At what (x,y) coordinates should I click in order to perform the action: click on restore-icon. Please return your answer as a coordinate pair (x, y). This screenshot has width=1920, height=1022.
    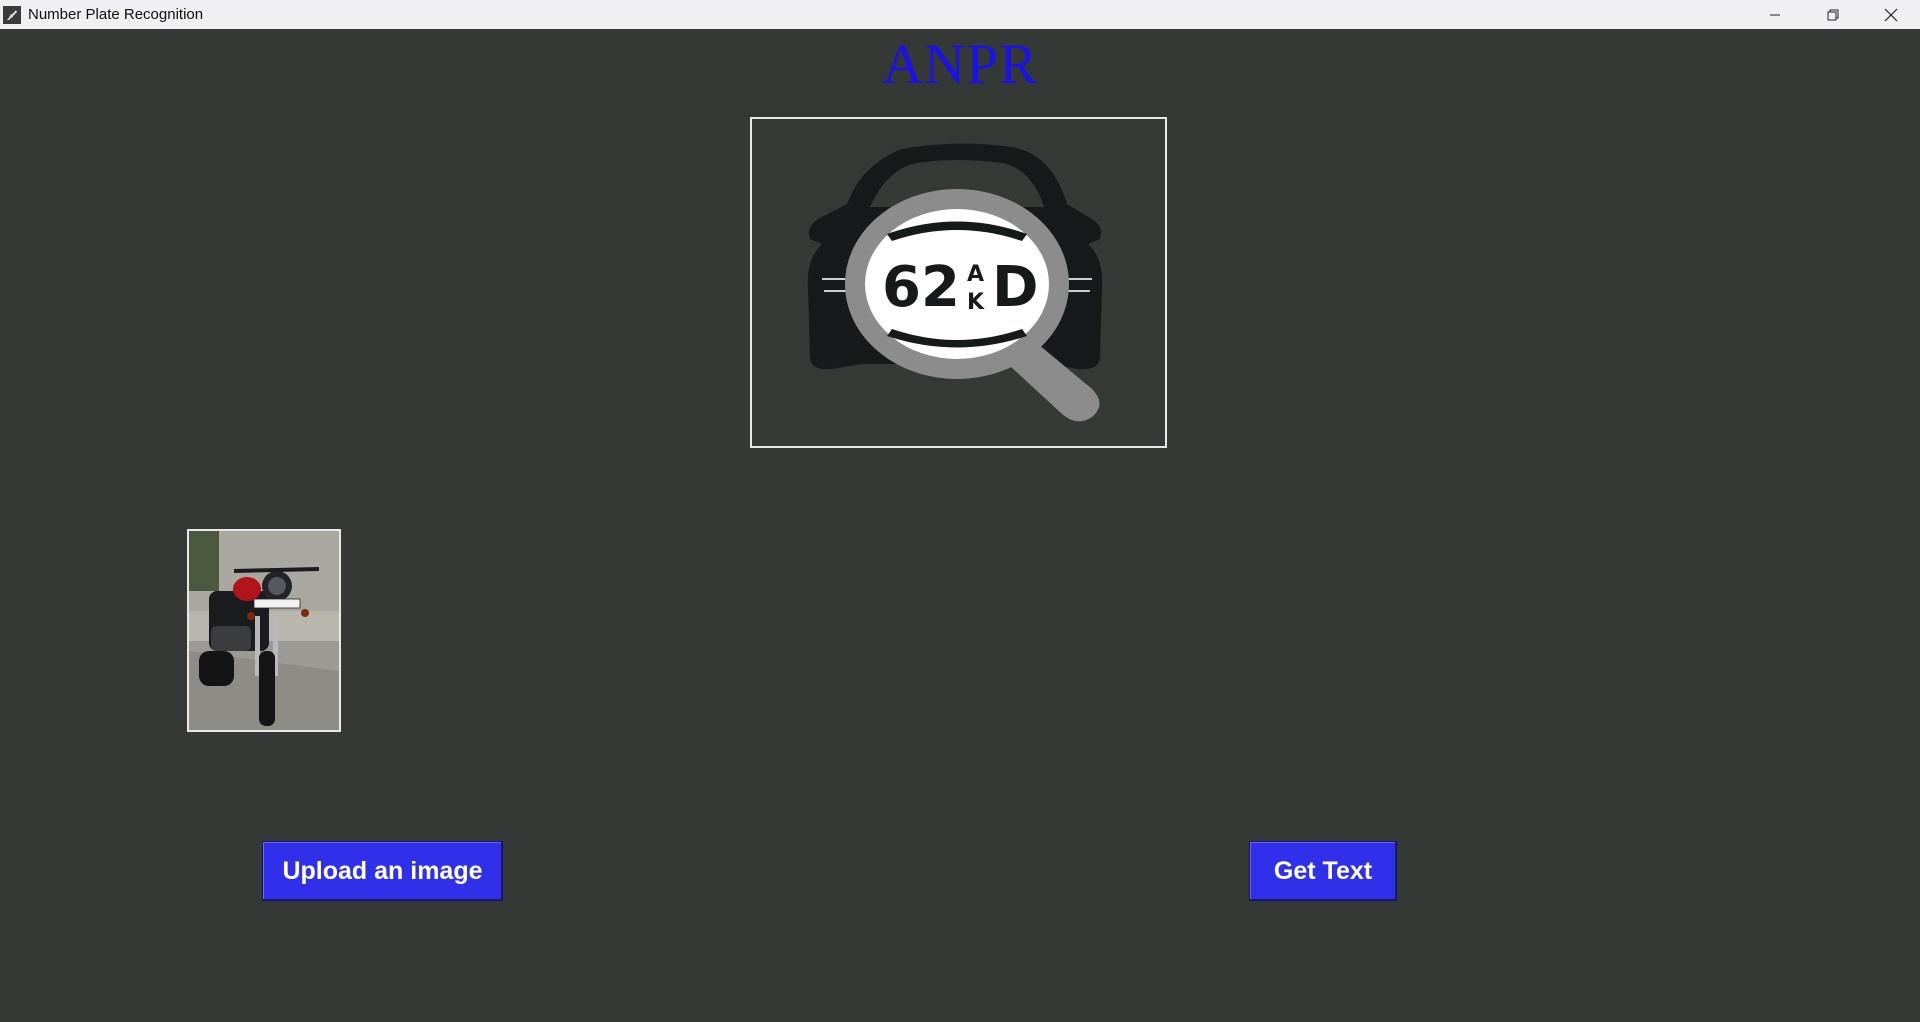
    Looking at the image, I should click on (1833, 14).